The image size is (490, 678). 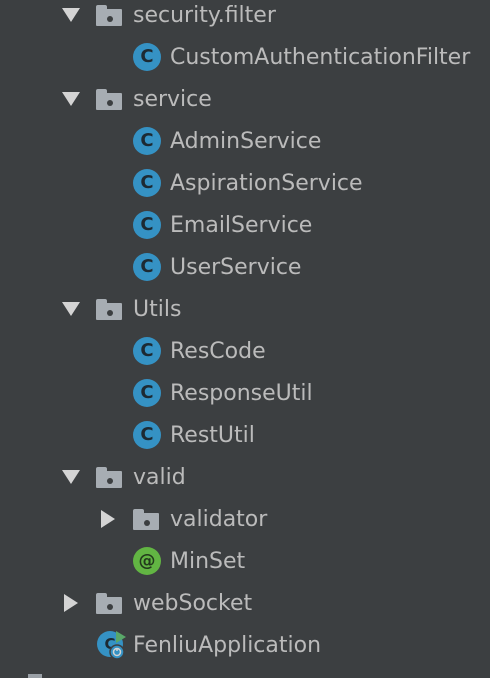 What do you see at coordinates (245, 309) in the screenshot?
I see `tree-row-utils: Utils` at bounding box center [245, 309].